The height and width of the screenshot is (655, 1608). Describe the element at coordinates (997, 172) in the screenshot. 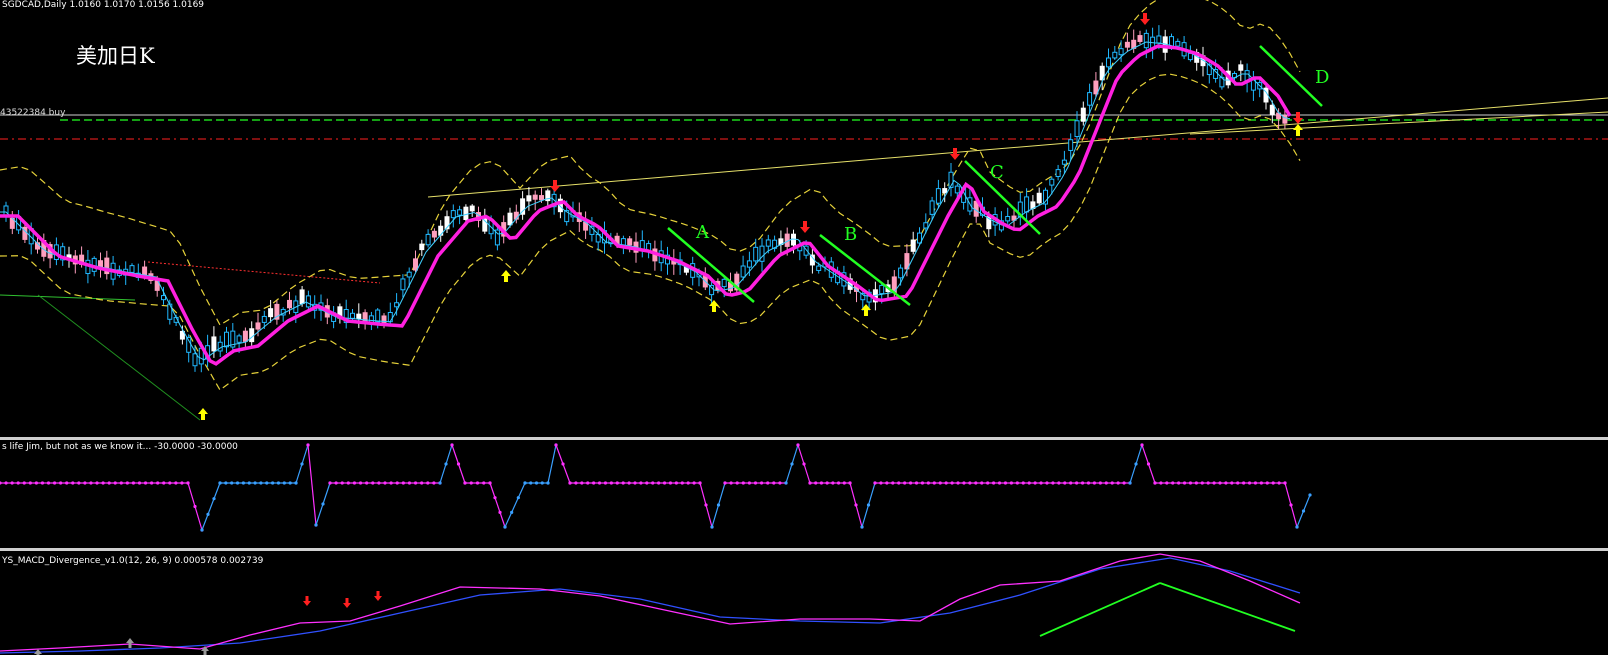

I see `wave-label-c: C` at that location.